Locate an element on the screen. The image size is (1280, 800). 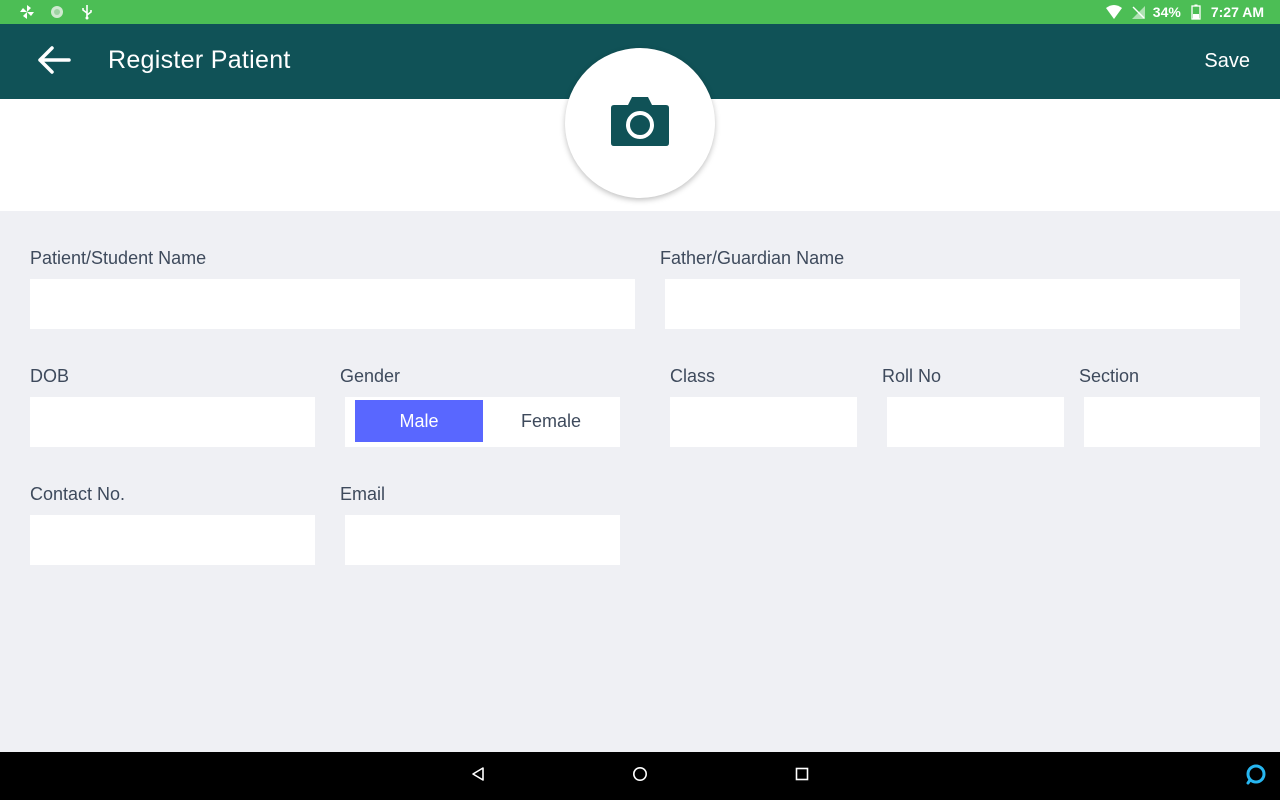
circle-home-icon is located at coordinates (640, 776).